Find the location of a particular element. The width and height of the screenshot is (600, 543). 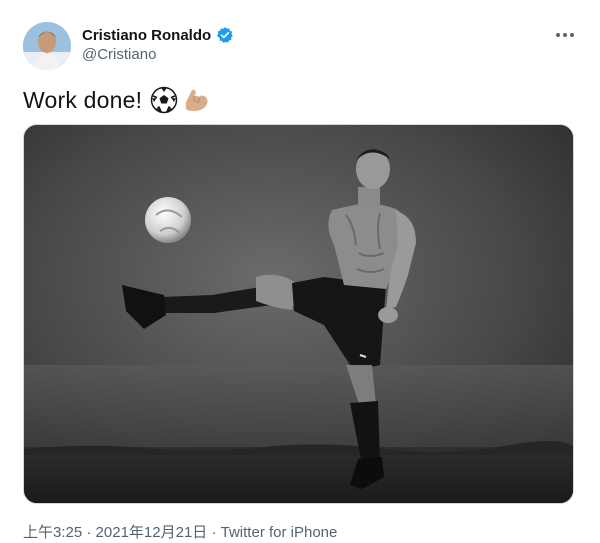

author-name-row: Cristiano Ronaldo is located at coordinates (158, 35).